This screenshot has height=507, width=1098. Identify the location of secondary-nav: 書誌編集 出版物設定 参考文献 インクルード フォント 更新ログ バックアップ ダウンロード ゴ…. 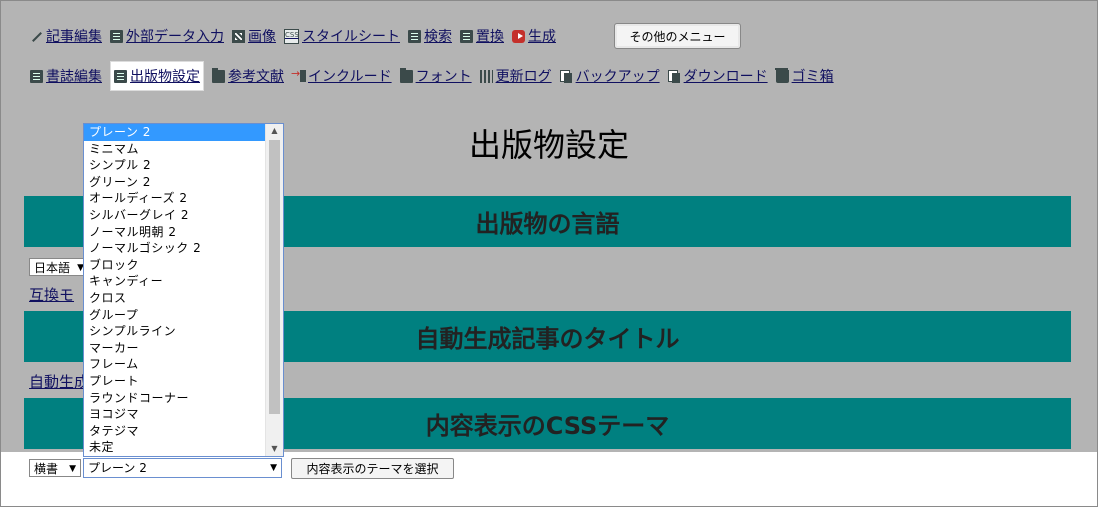
(436, 76).